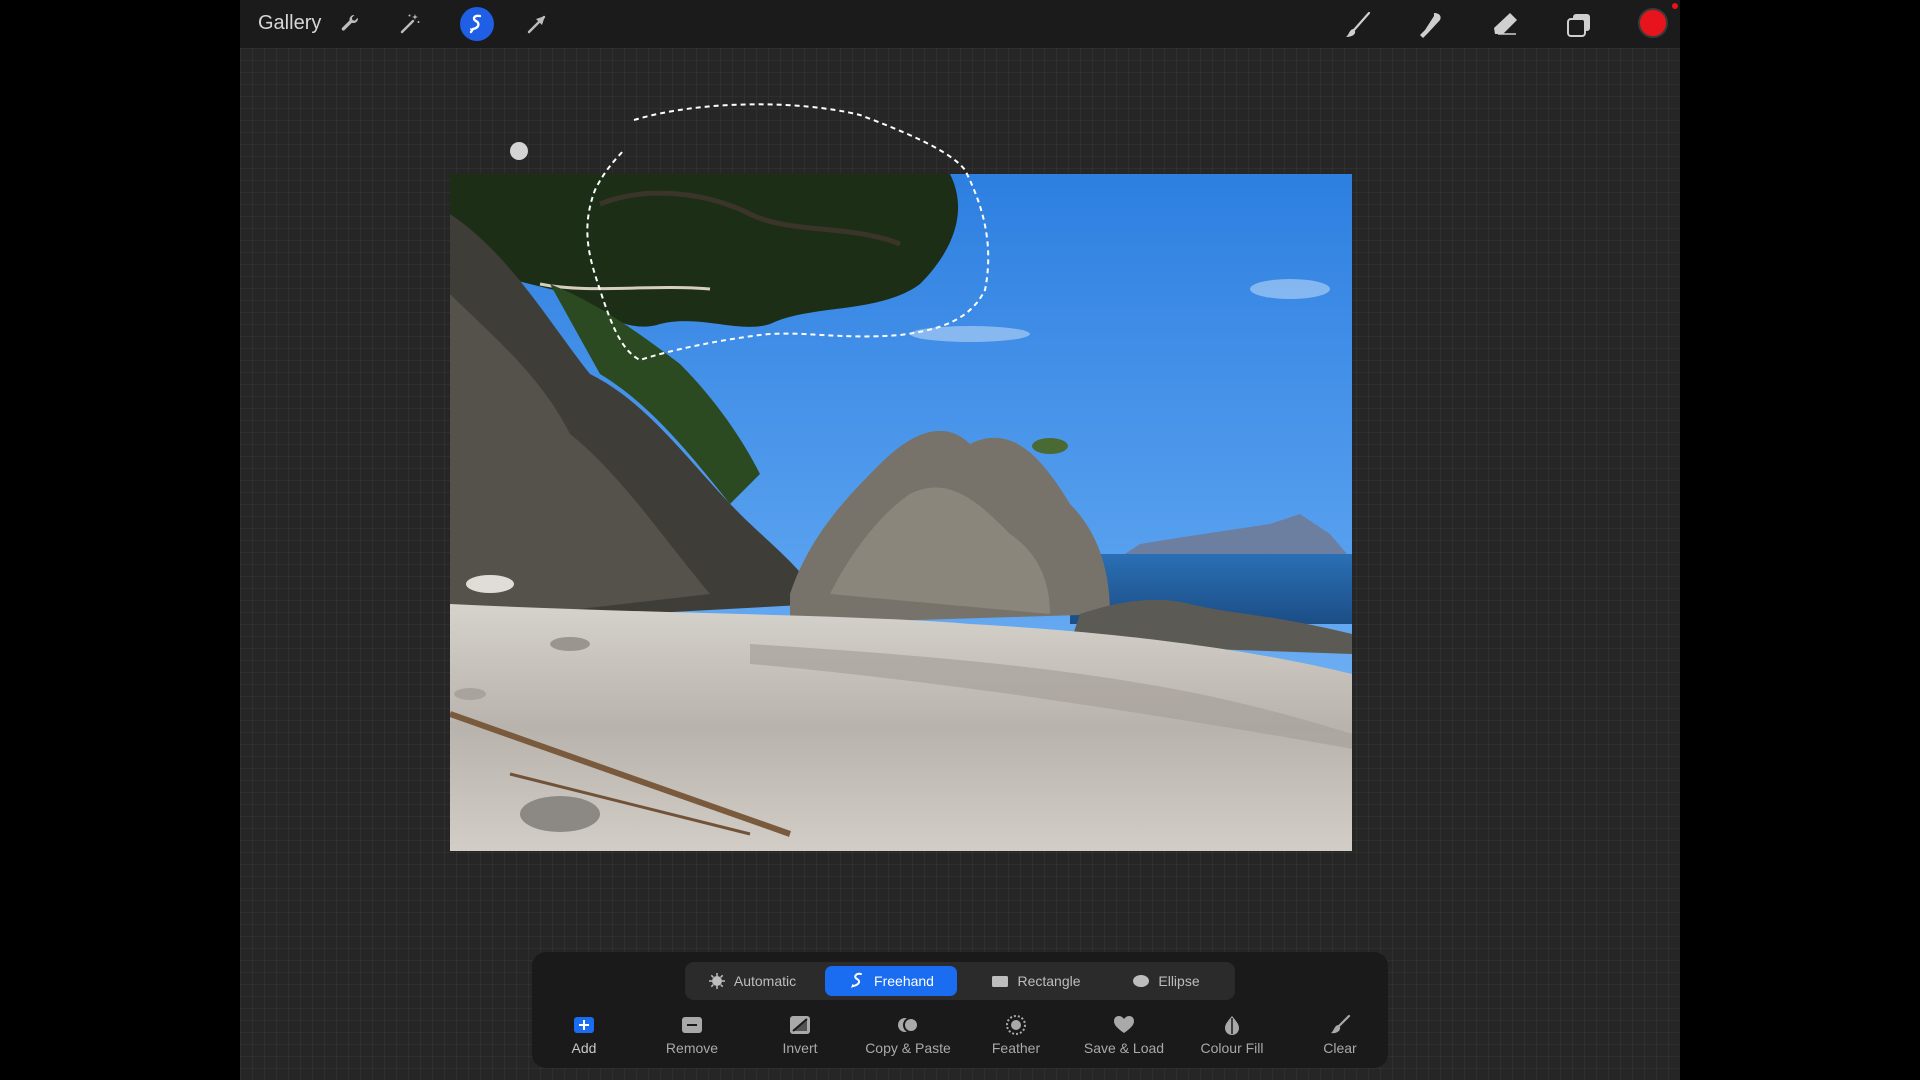  What do you see at coordinates (692, 1038) in the screenshot?
I see `remove-button: Remove` at bounding box center [692, 1038].